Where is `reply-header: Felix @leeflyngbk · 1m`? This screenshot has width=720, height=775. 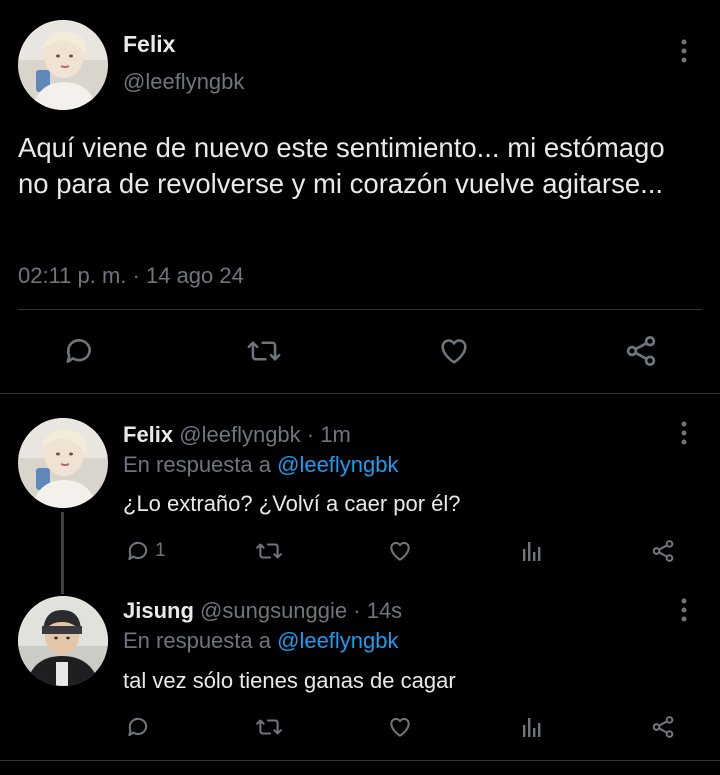 reply-header: Felix @leeflyngbk · 1m is located at coordinates (237, 435).